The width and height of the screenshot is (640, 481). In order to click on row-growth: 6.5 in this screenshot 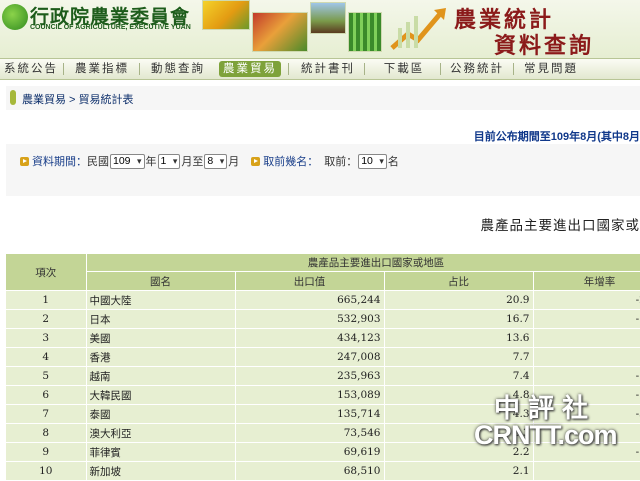, I will do `click(586, 338)`.